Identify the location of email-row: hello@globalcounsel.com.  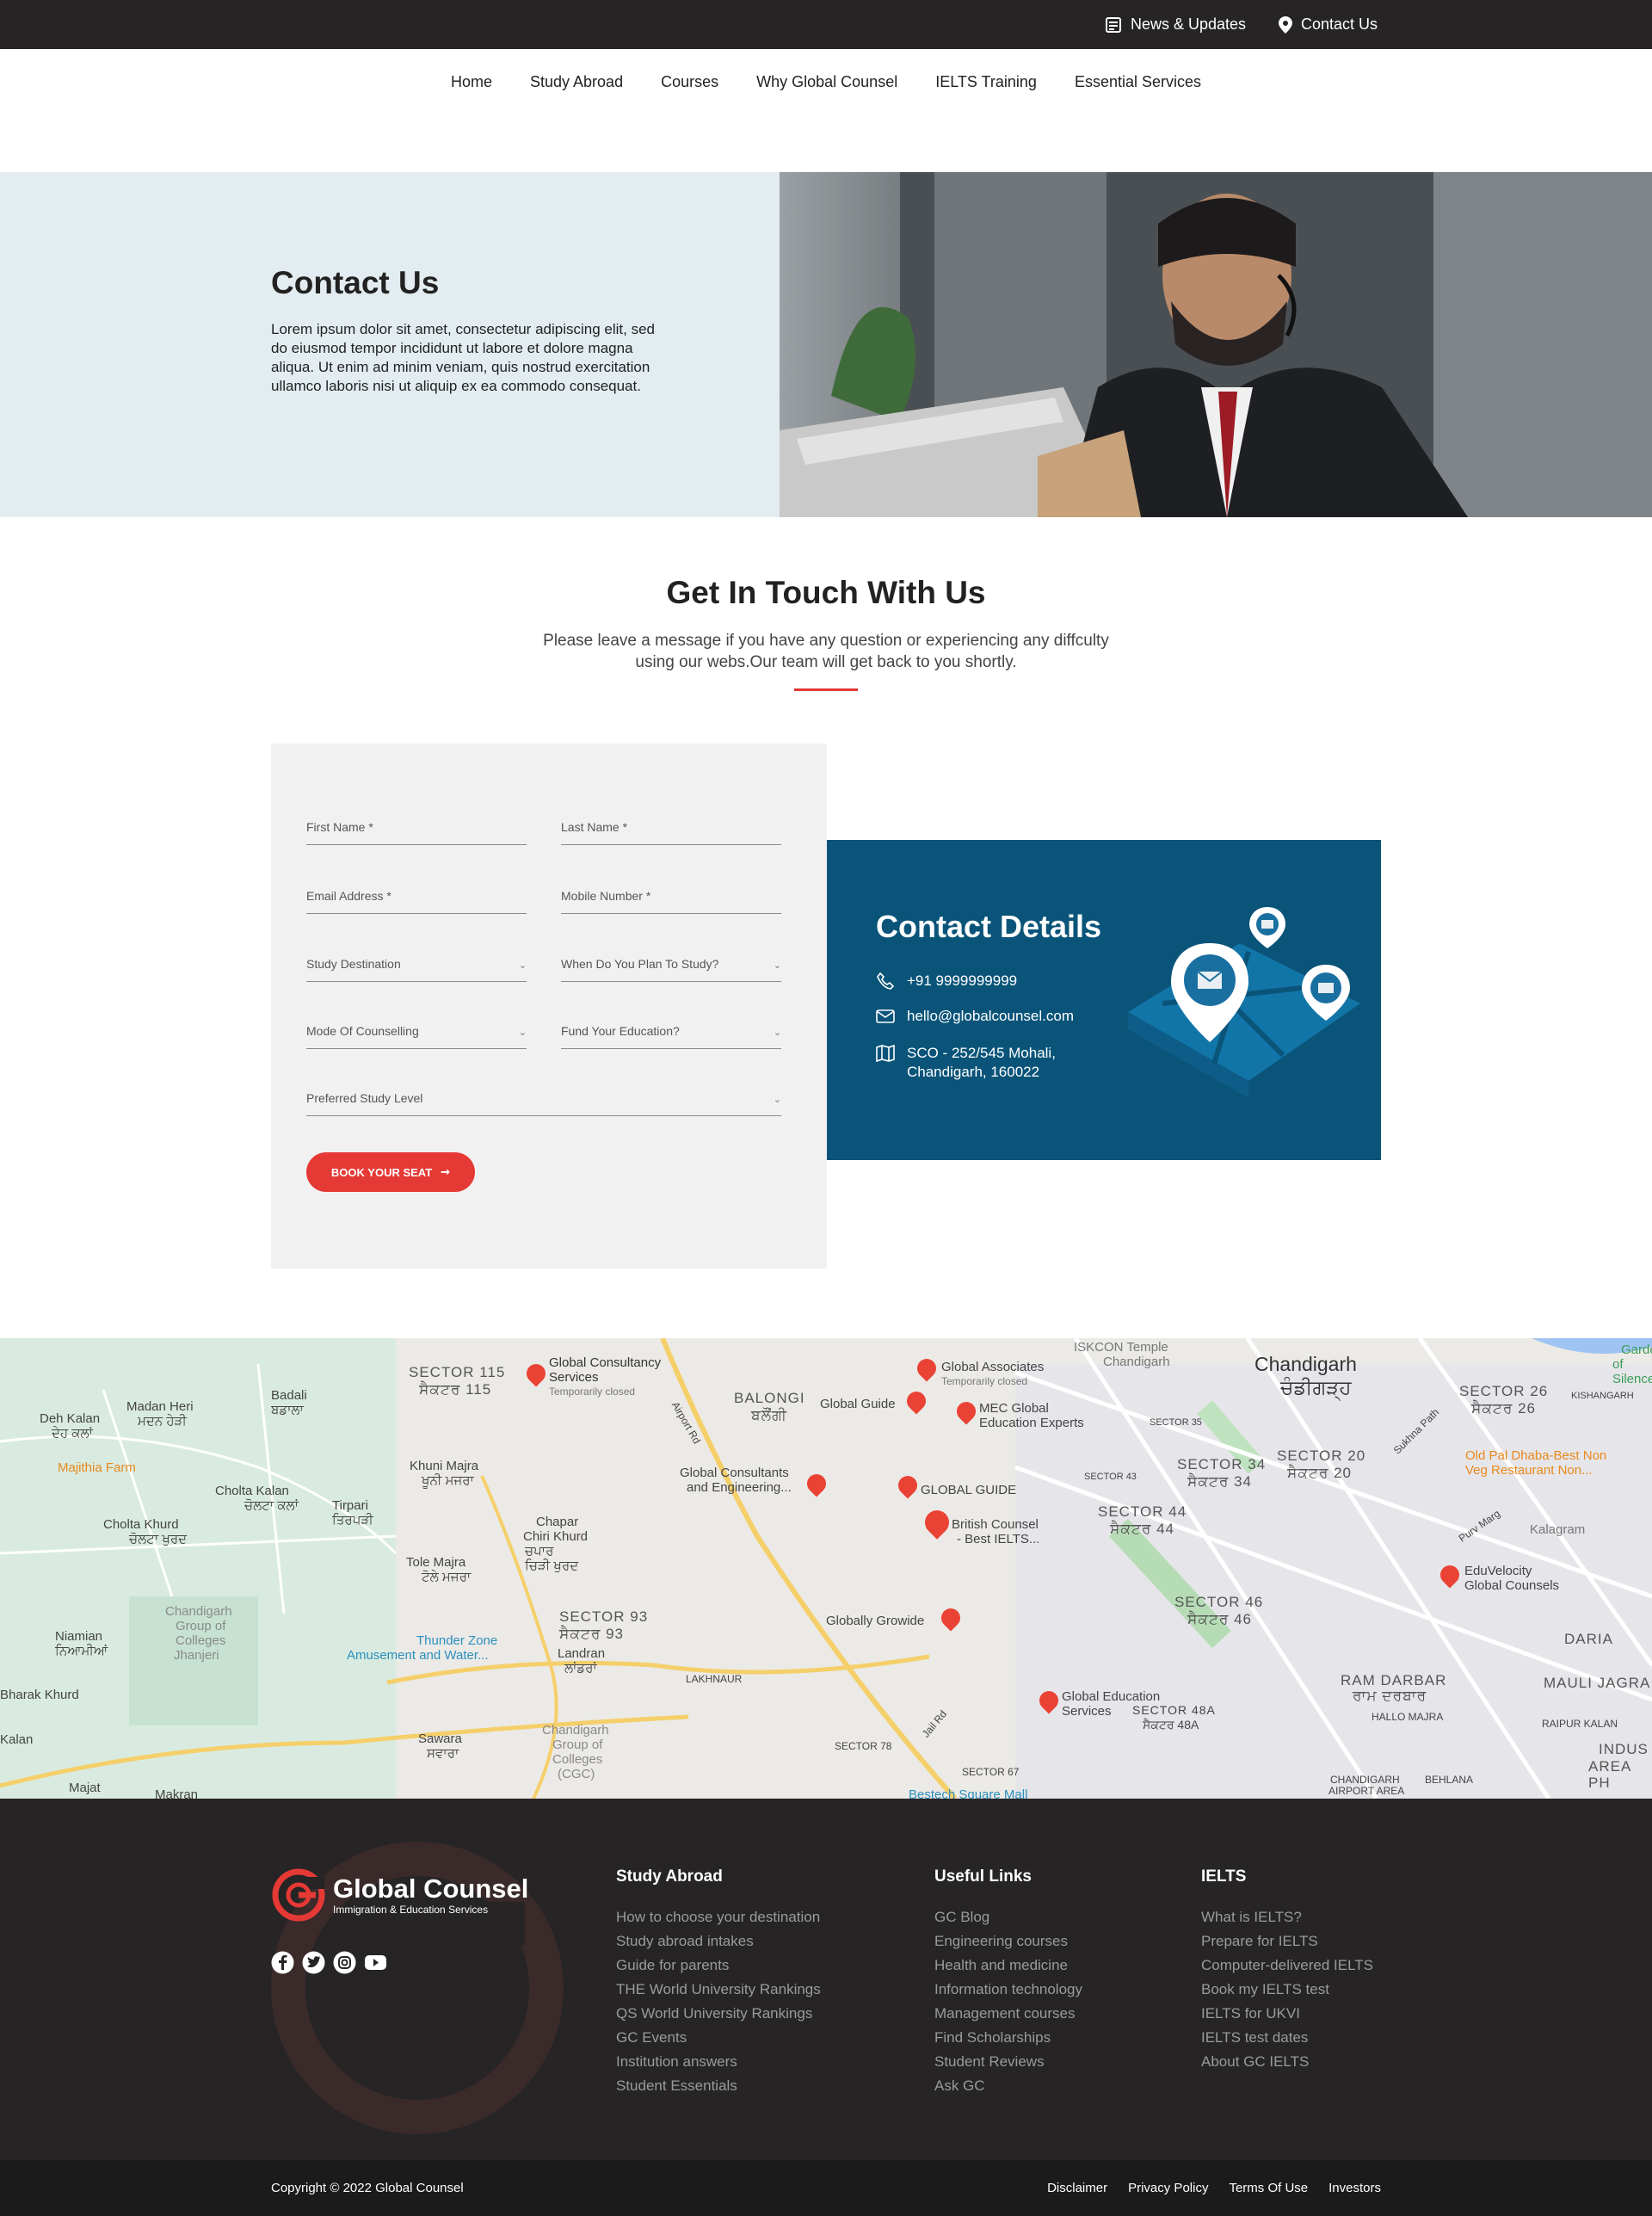
(975, 1017).